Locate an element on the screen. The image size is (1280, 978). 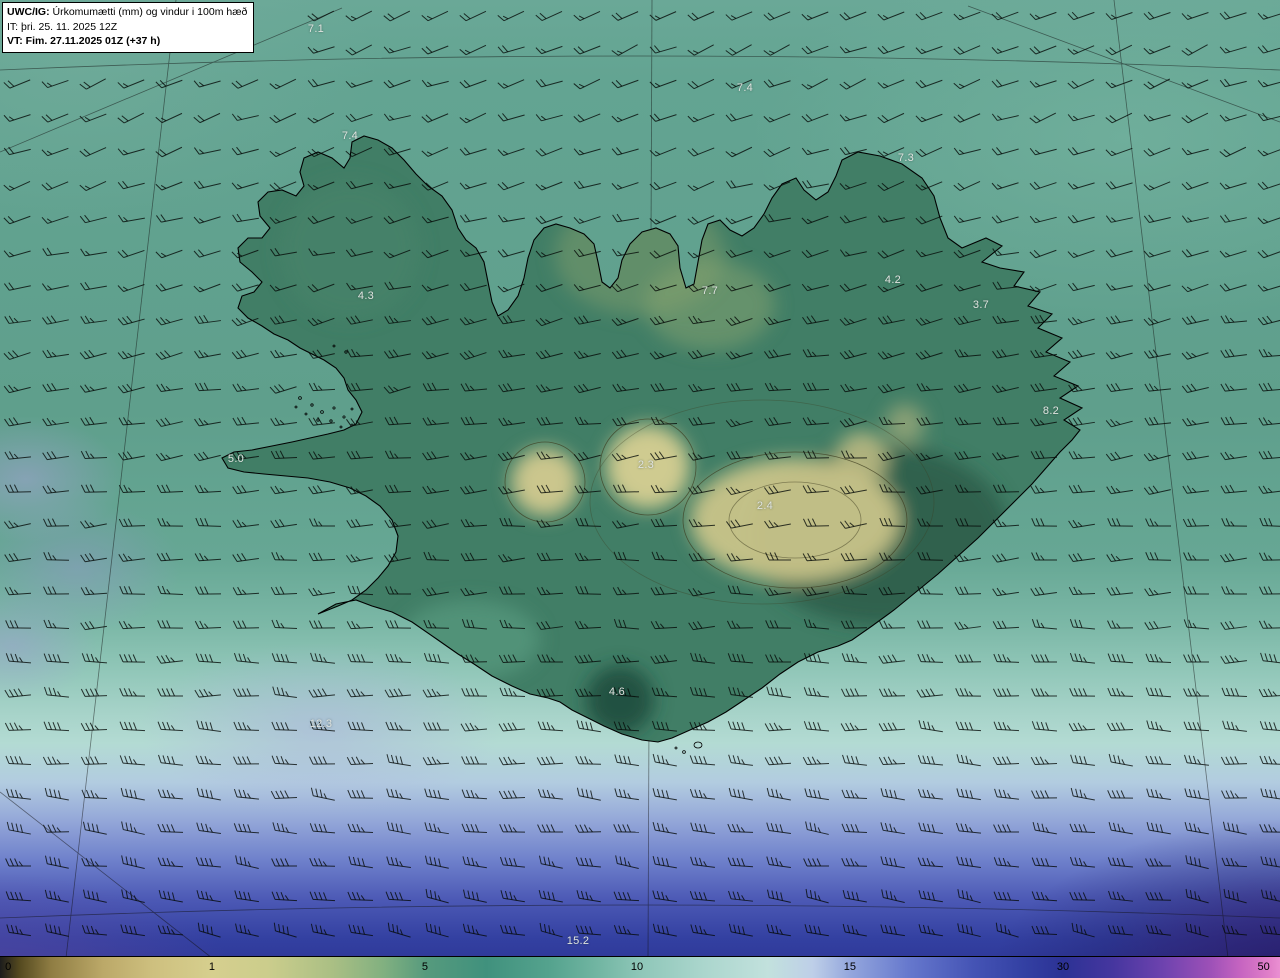
colorbar-tick-0: 0 is located at coordinates (8, 967).